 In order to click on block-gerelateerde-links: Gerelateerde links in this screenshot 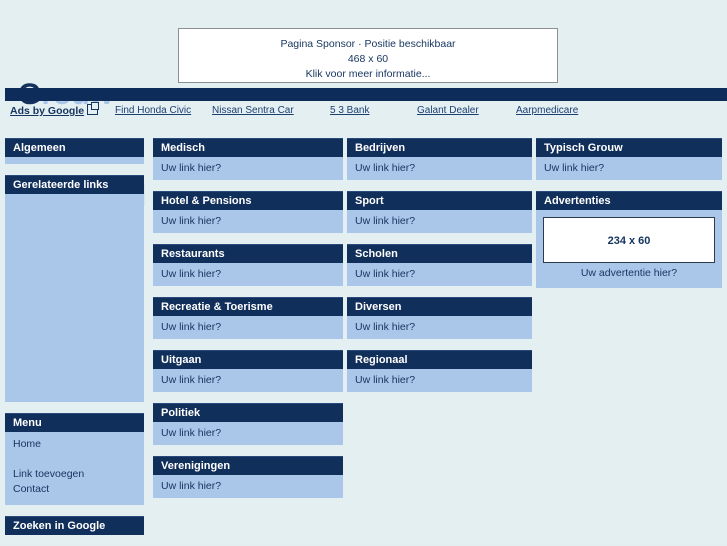, I will do `click(74, 288)`.